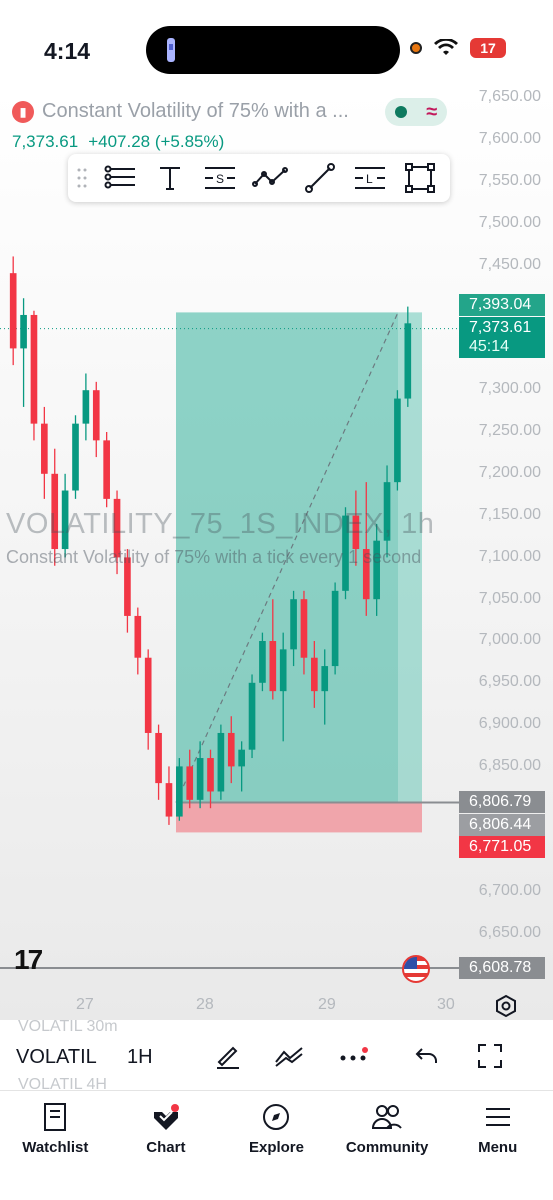  Describe the element at coordinates (446, 1004) in the screenshot. I see `time-axis-label: 30` at that location.